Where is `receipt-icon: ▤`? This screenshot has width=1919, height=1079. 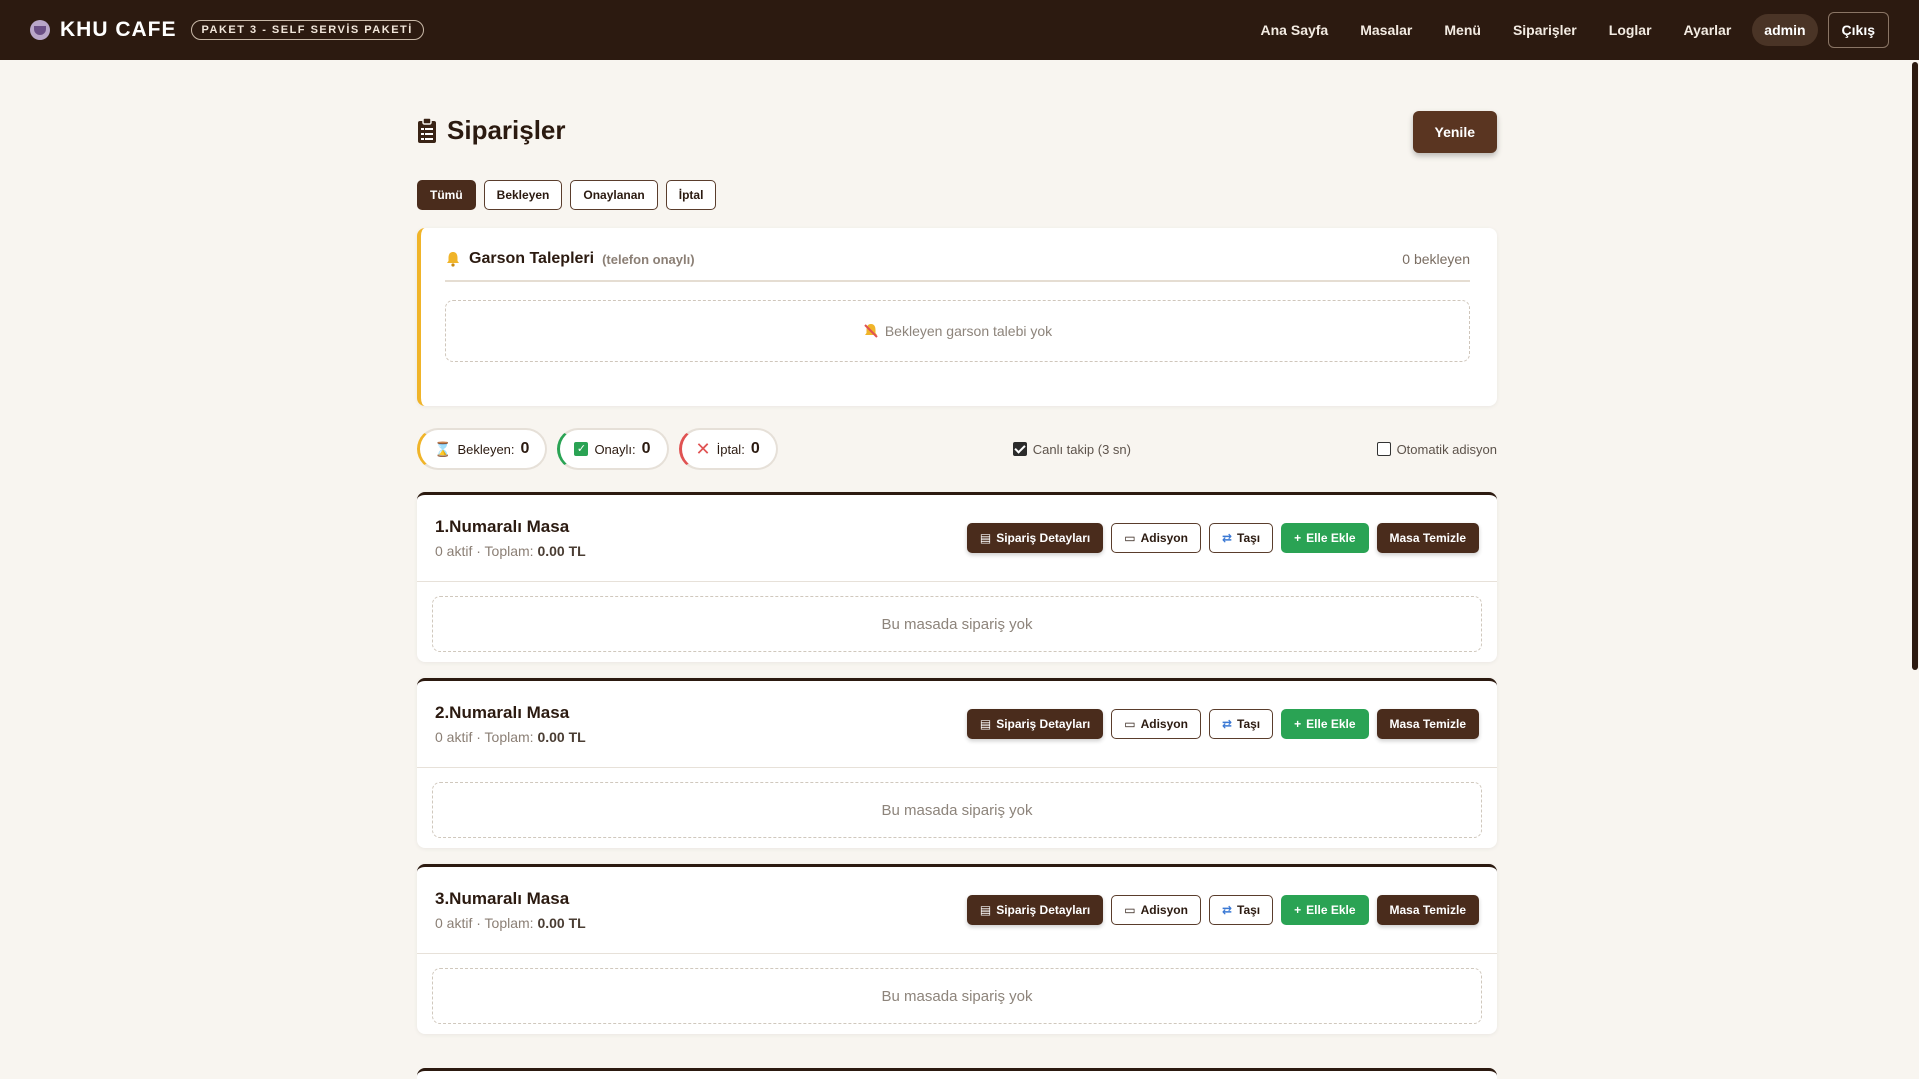
receipt-icon: ▤ is located at coordinates (985, 538).